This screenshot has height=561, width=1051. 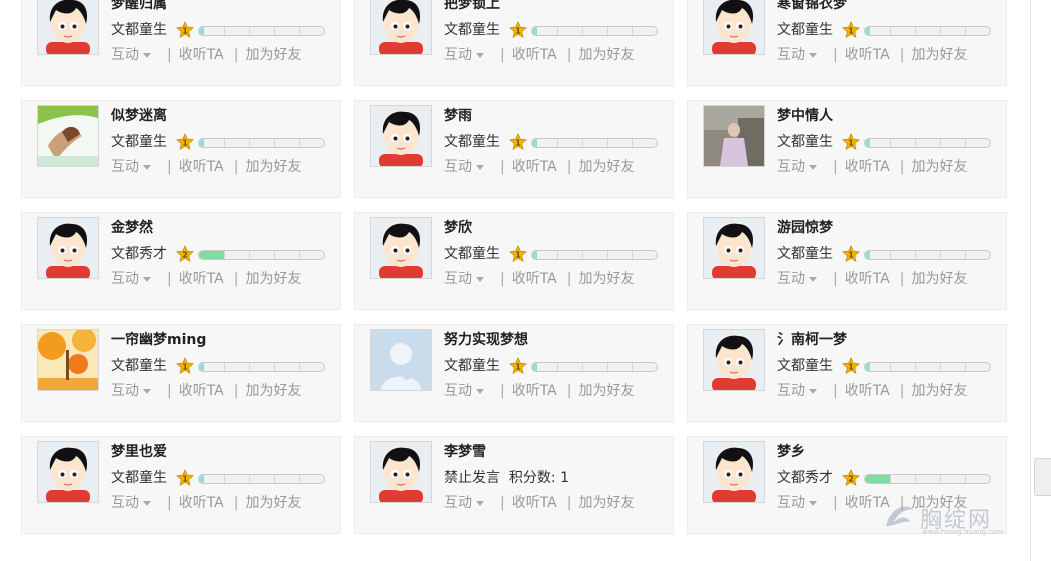 What do you see at coordinates (851, 478) in the screenshot?
I see `level-badge-icon: 2` at bounding box center [851, 478].